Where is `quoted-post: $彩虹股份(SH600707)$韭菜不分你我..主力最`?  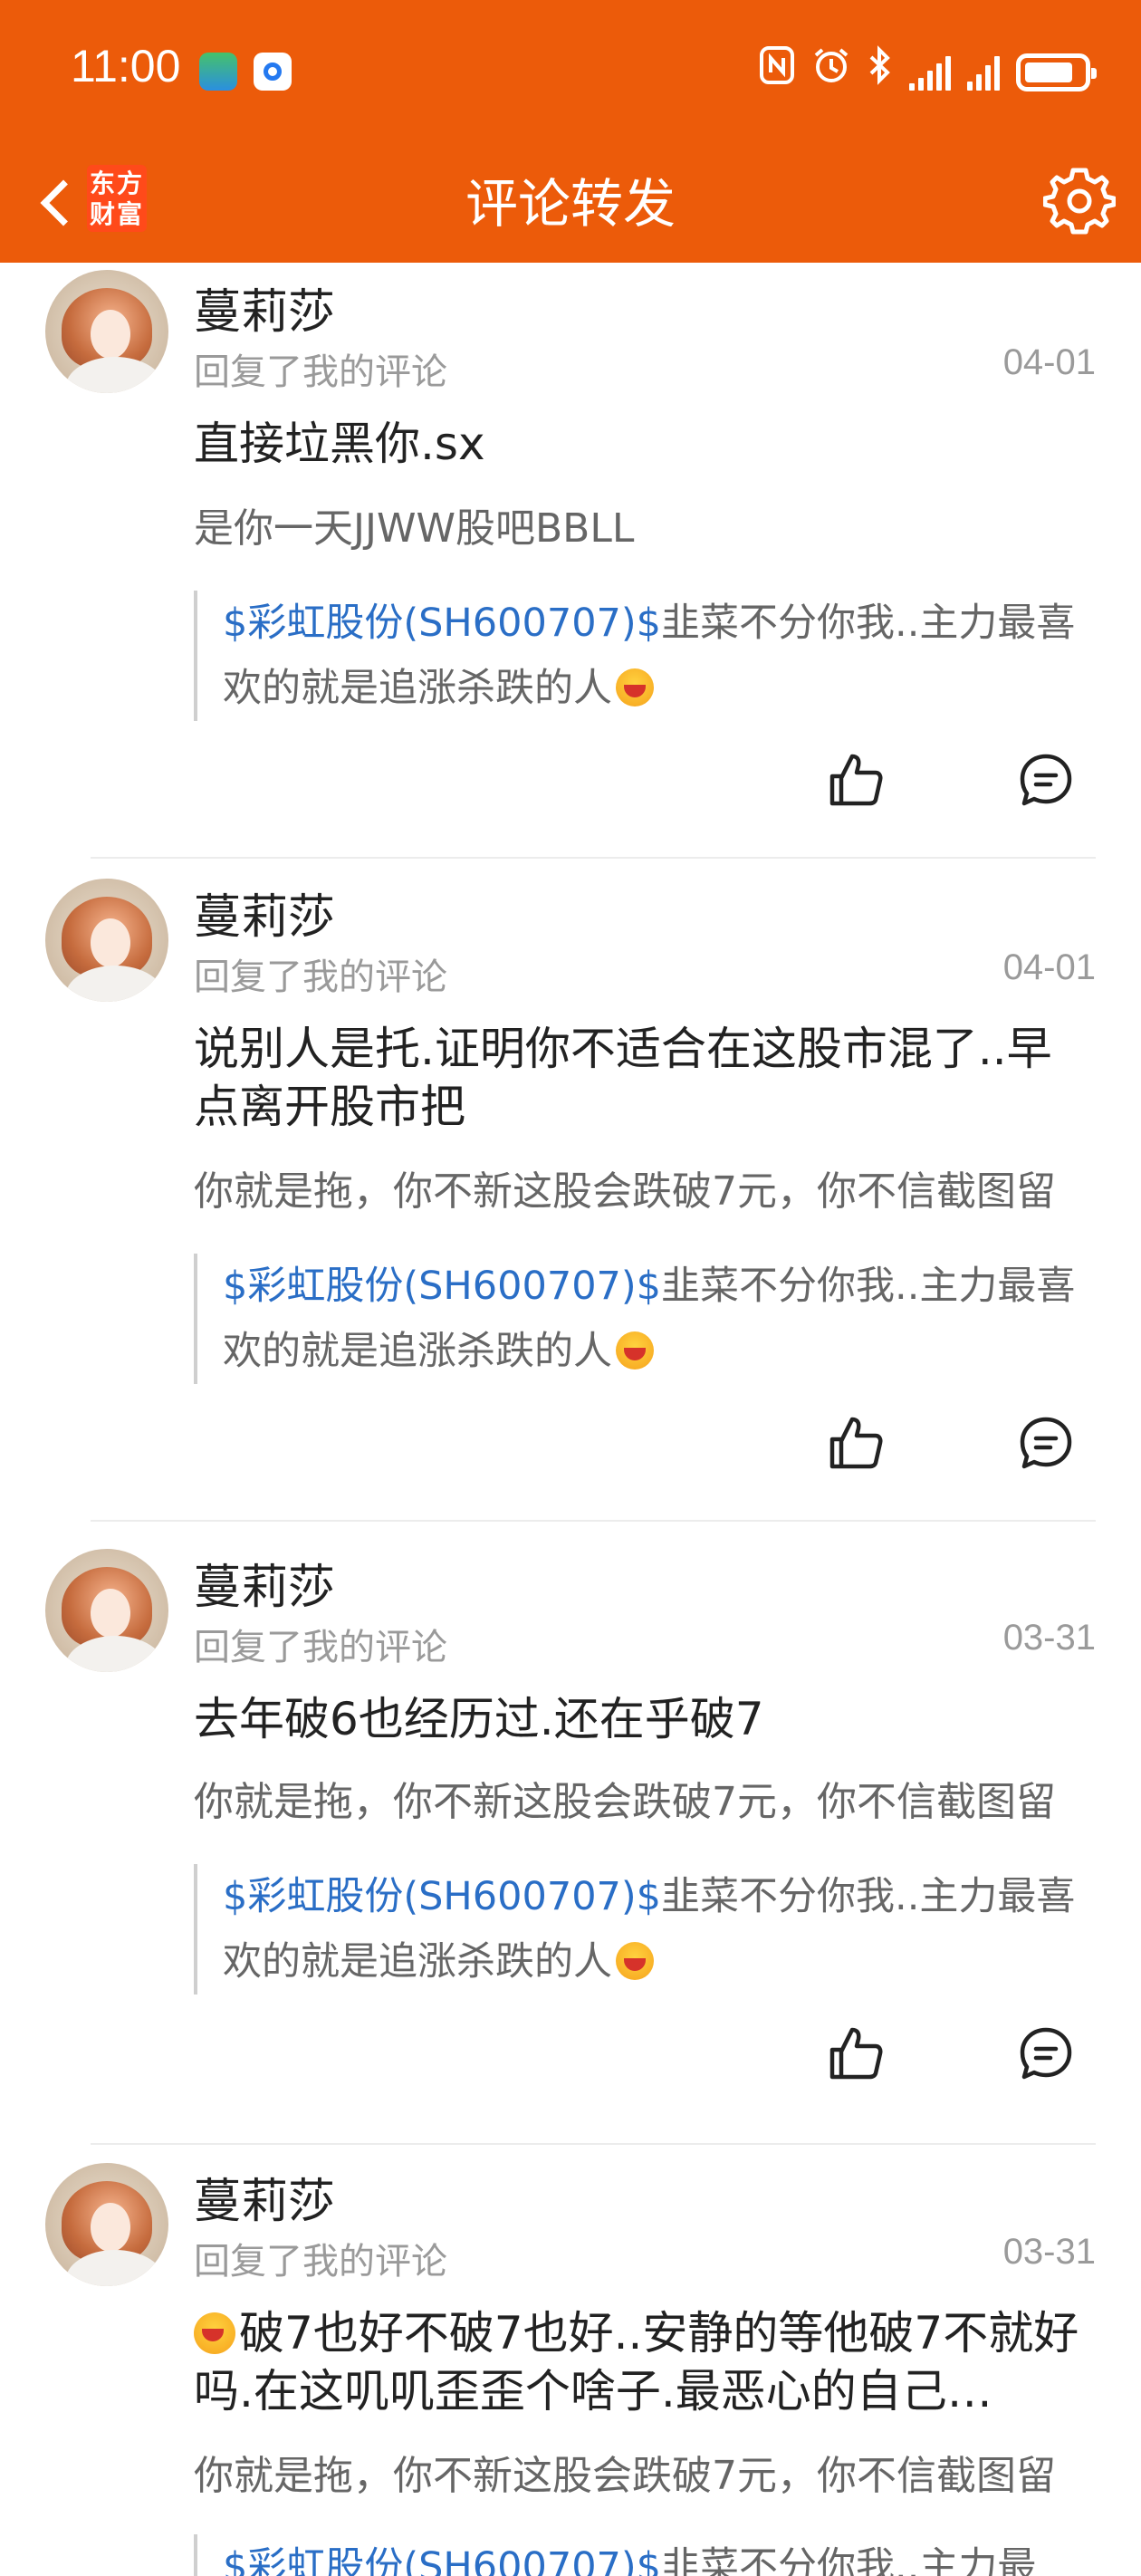
quoted-post: $彩虹股份(SH600707)$韭菜不分你我..主力最 is located at coordinates (645, 2555).